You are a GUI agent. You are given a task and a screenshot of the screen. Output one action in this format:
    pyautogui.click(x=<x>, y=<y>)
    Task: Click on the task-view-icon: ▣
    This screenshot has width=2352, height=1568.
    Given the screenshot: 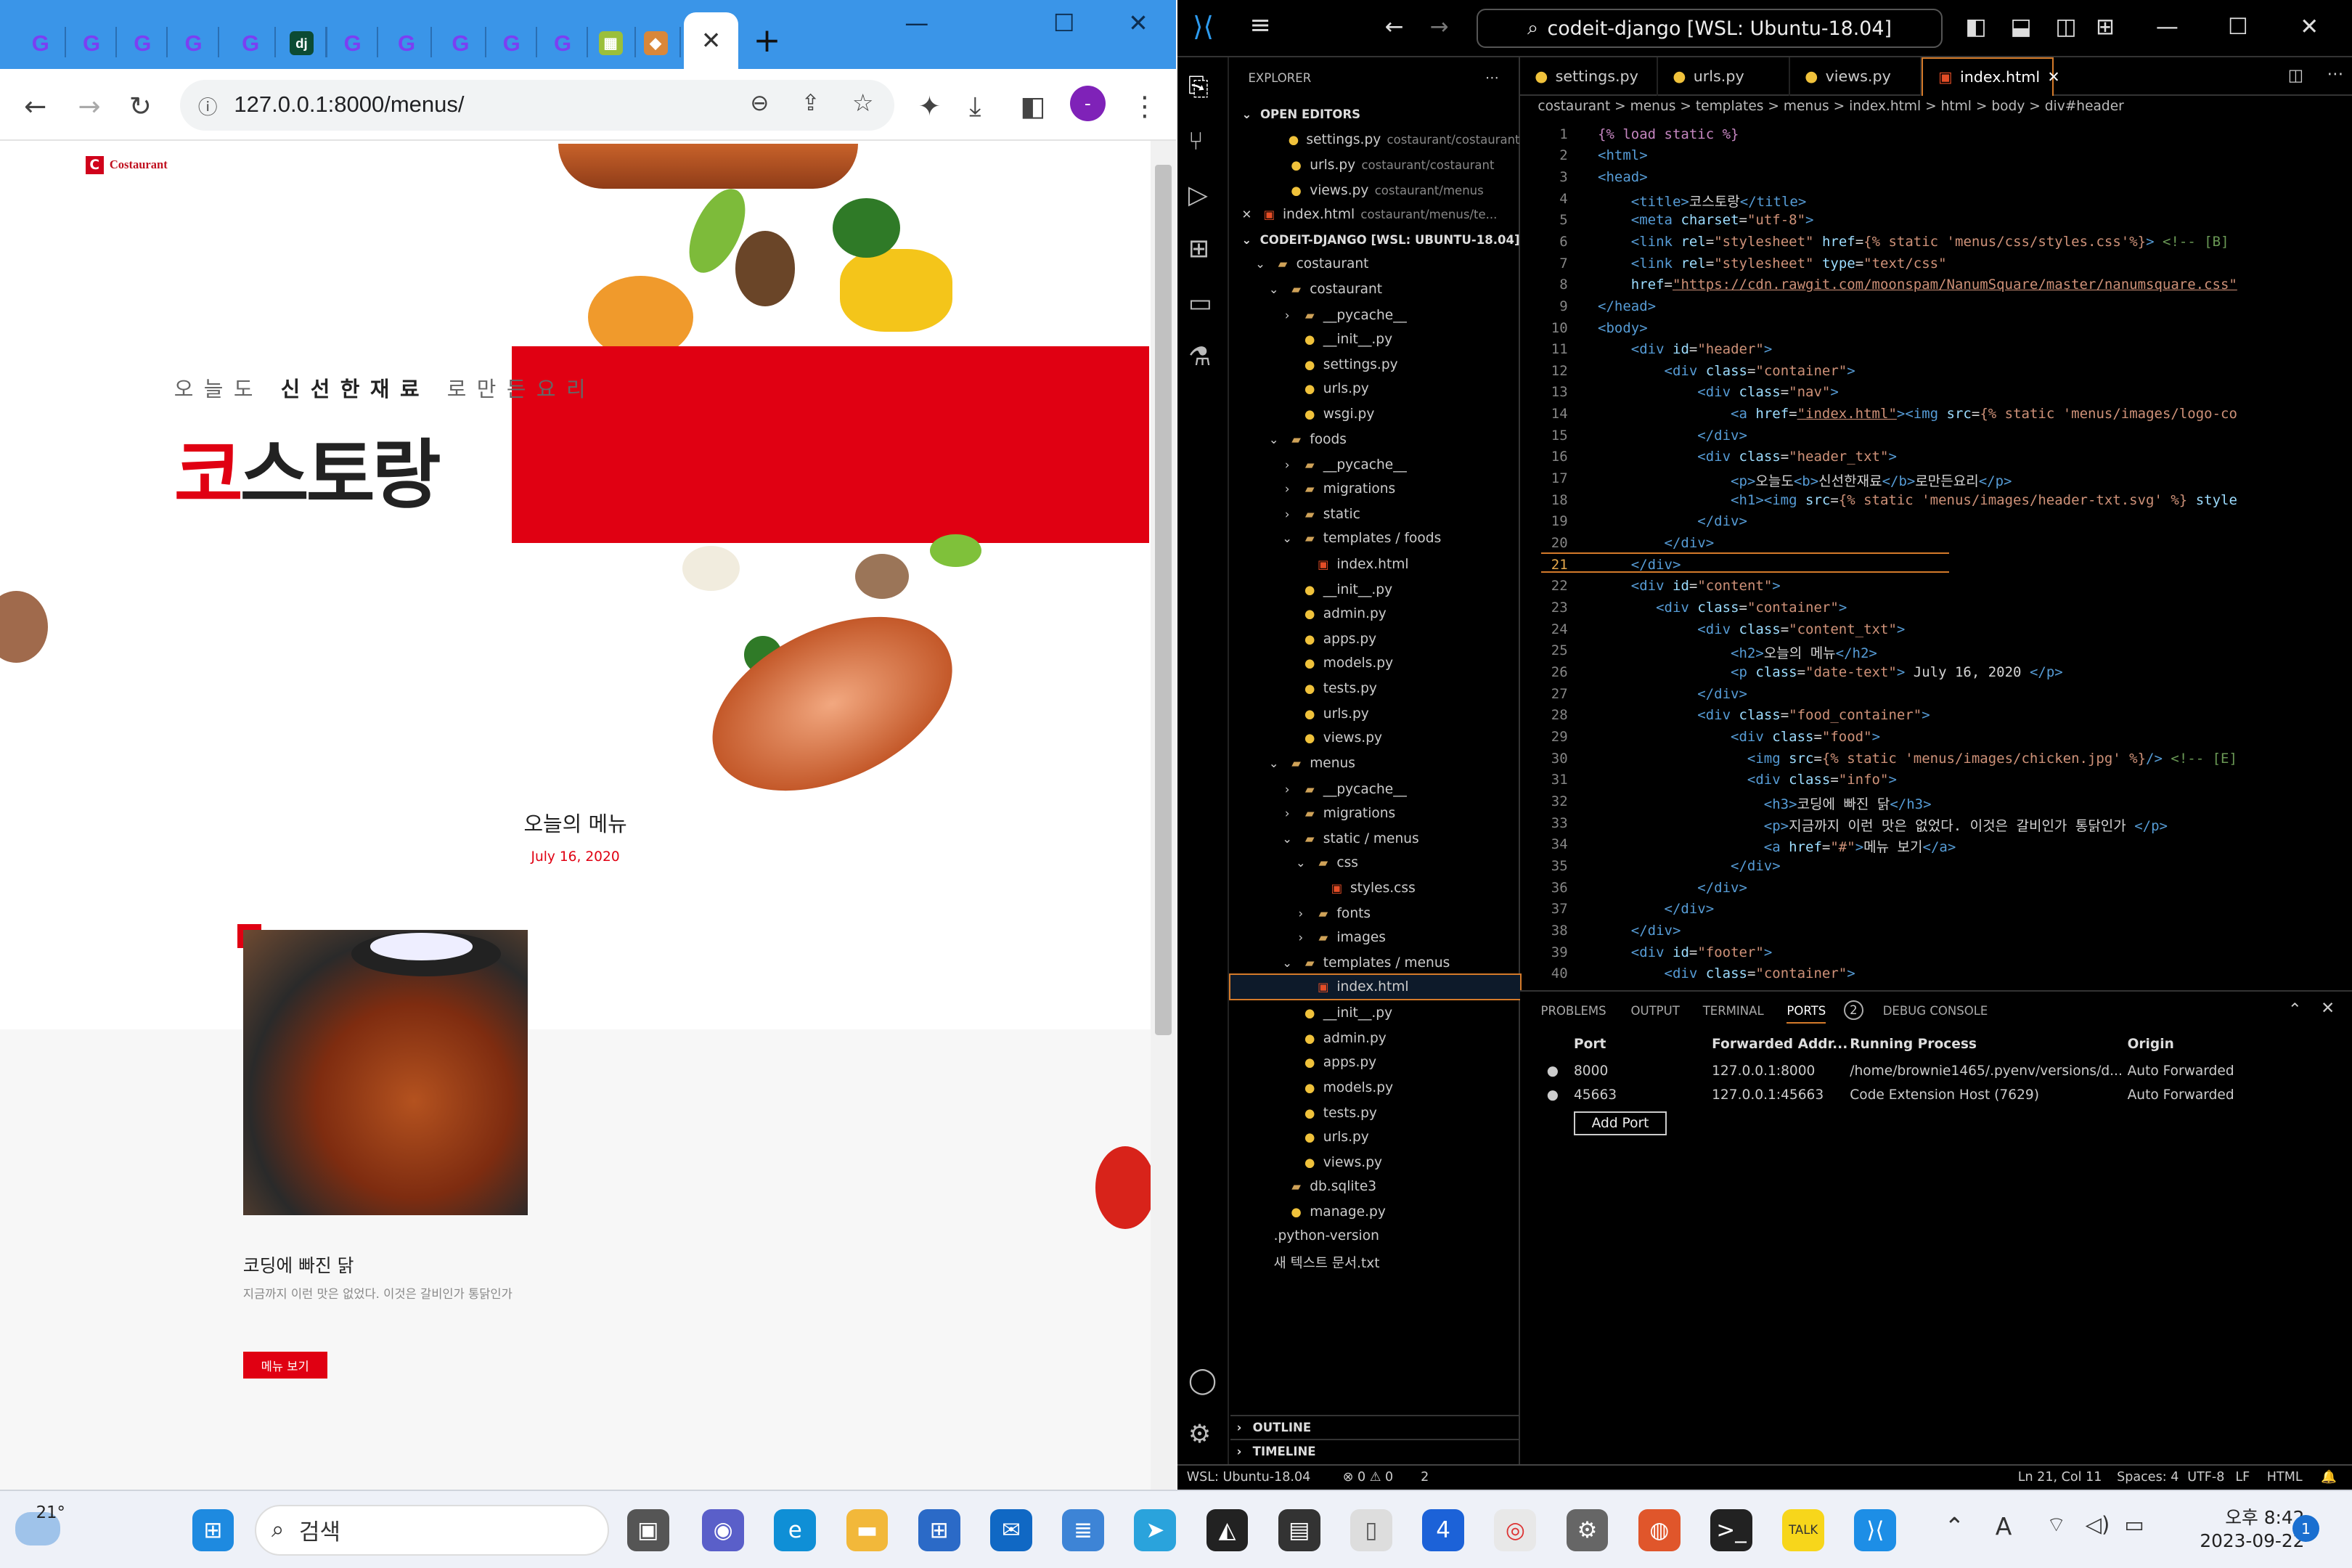 What is the action you would take?
    pyautogui.click(x=648, y=1530)
    